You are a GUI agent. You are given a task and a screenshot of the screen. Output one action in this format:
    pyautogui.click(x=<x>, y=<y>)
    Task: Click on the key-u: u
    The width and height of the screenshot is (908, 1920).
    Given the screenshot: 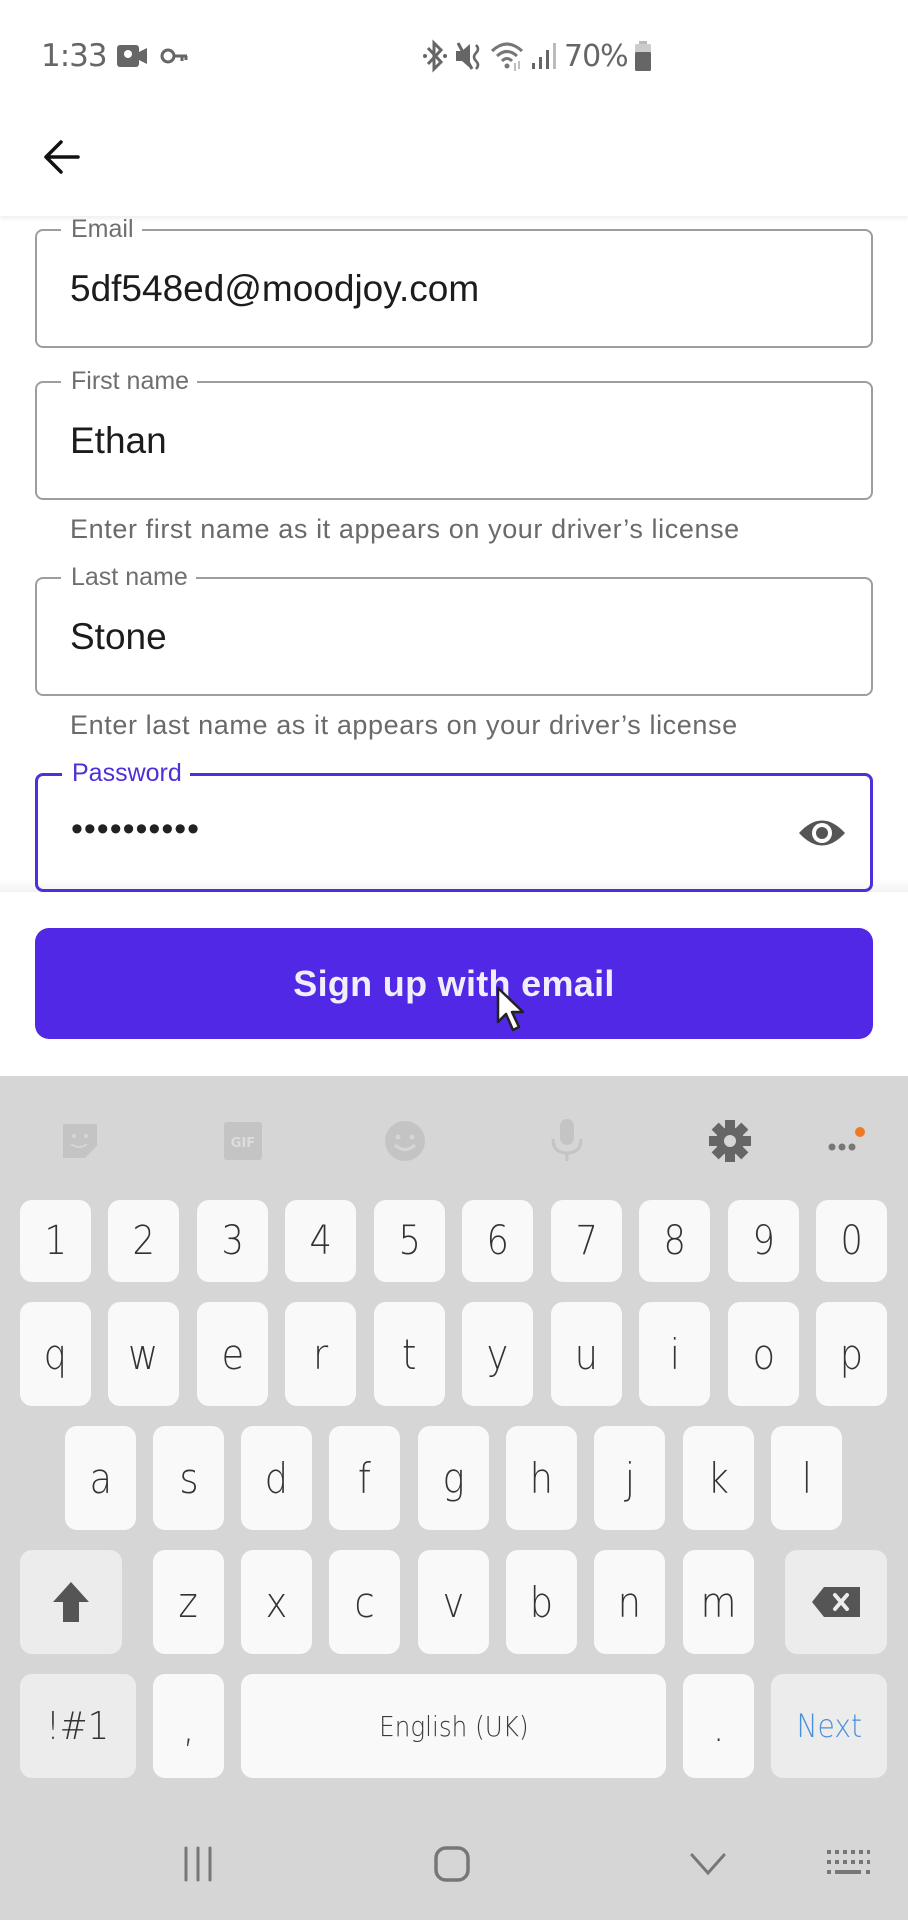 What is the action you would take?
    pyautogui.click(x=586, y=1354)
    